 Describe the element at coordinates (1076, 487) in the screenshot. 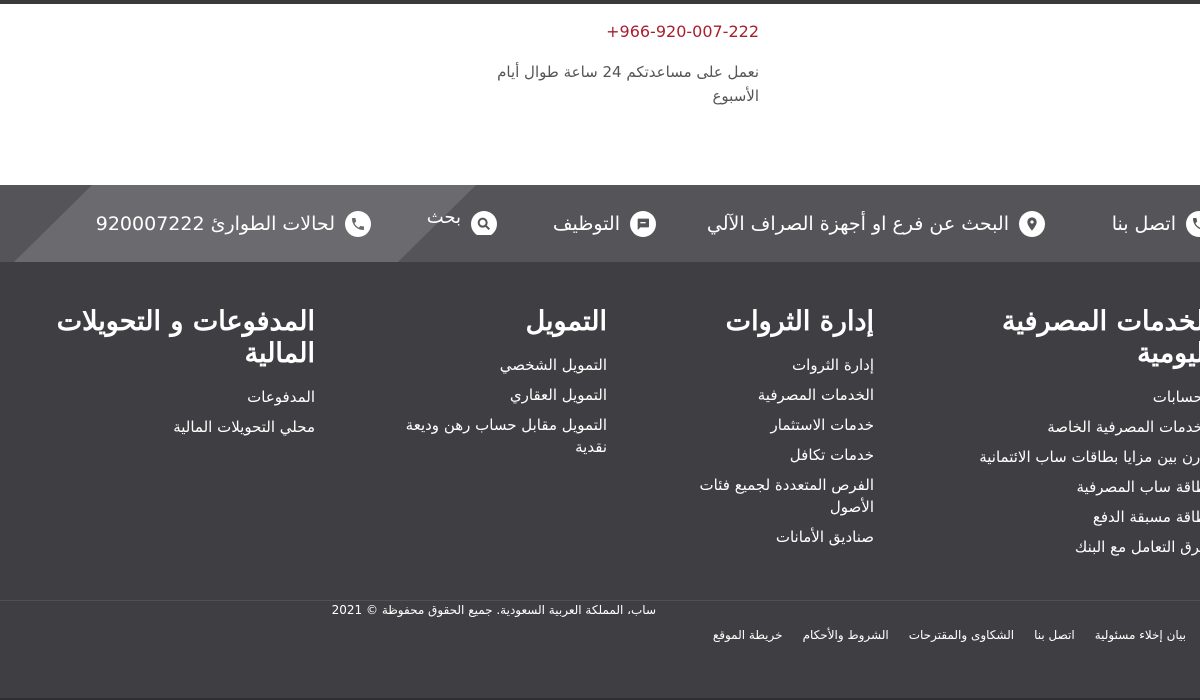

I see `footer-link: بطاقة ساب المصرفية` at that location.